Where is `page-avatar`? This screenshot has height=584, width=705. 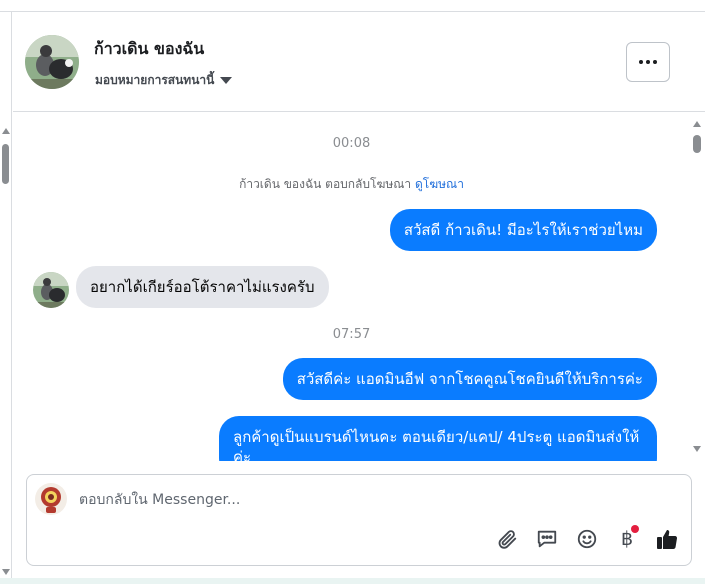 page-avatar is located at coordinates (51, 499).